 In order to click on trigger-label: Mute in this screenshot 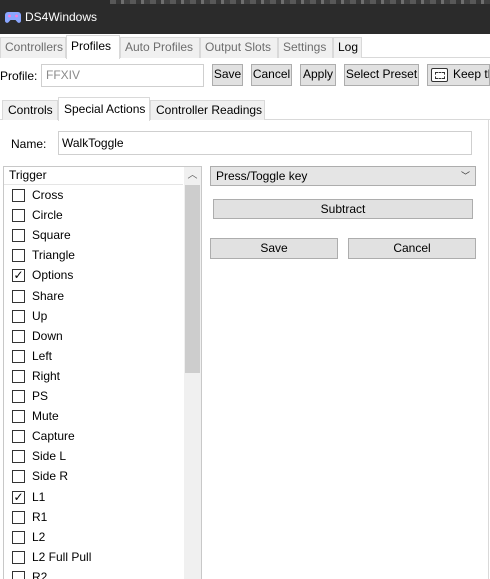, I will do `click(45, 416)`.